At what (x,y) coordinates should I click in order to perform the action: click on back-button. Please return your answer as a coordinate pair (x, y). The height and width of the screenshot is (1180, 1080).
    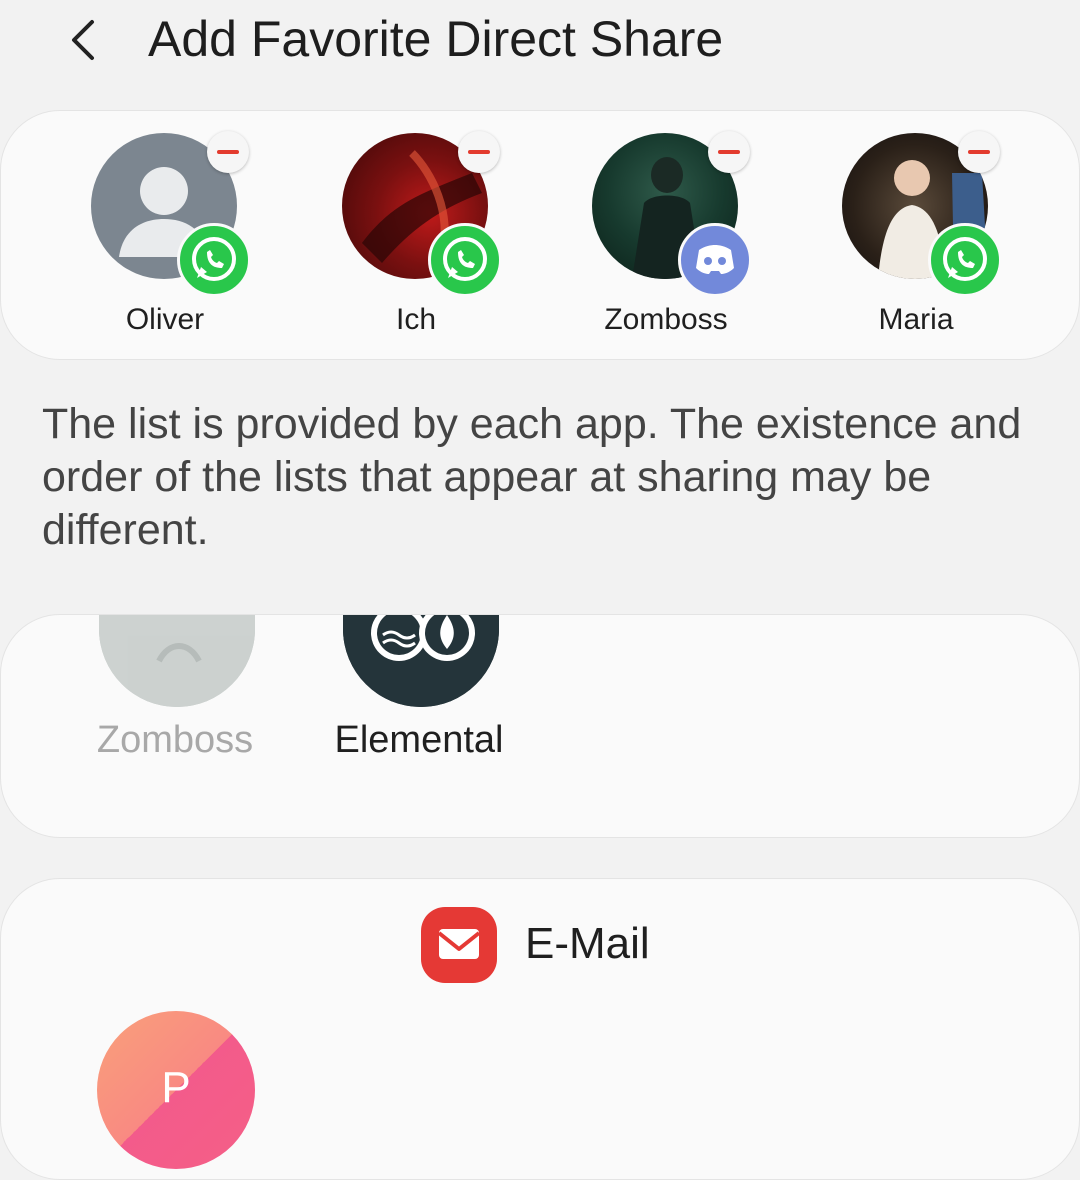
    Looking at the image, I should click on (86, 40).